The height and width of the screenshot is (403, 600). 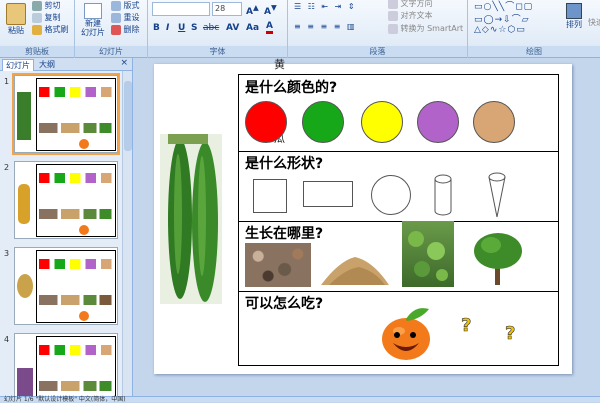 I want to click on thumb-onion, so click(x=25, y=383).